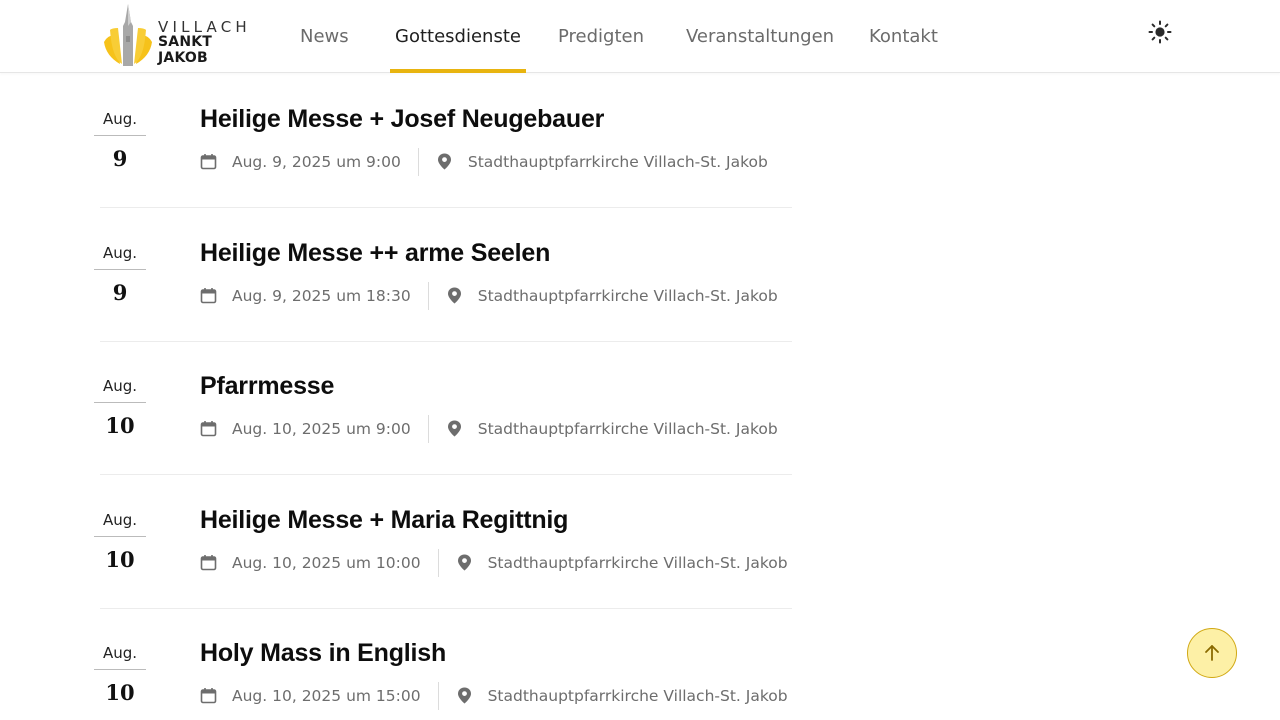  What do you see at coordinates (267, 386) in the screenshot?
I see `event-title: Pfarrmesse` at bounding box center [267, 386].